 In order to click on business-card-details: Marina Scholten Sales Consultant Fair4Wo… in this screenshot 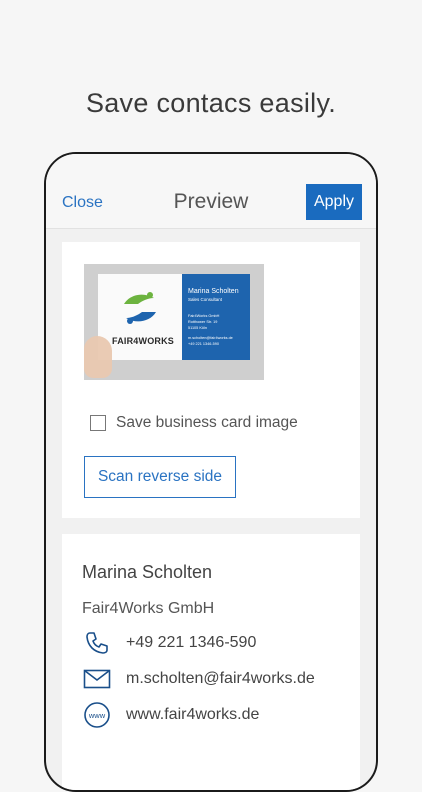, I will do `click(216, 317)`.